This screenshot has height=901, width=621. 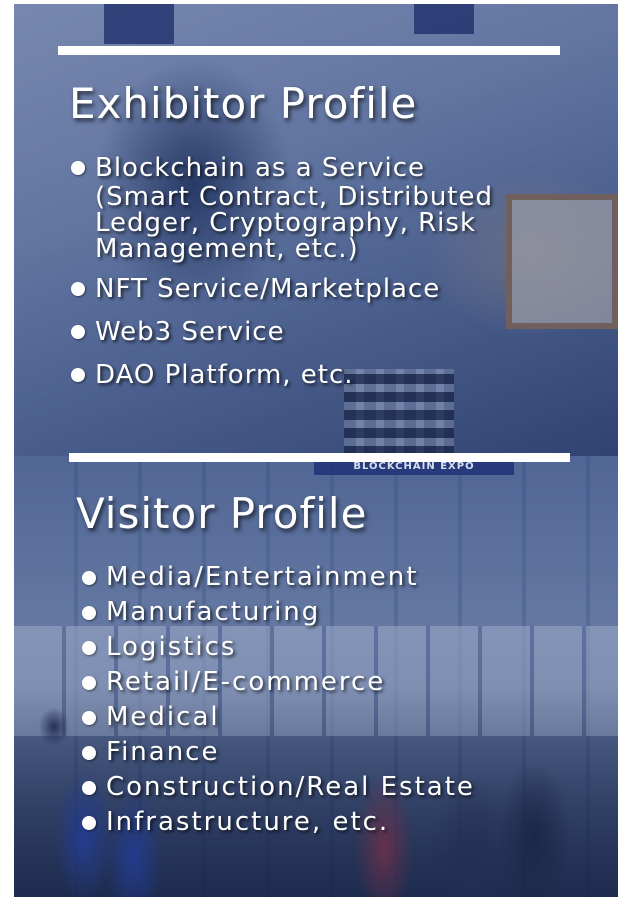 What do you see at coordinates (248, 822) in the screenshot?
I see `visitor-item-label: Infrastructure, etc.` at bounding box center [248, 822].